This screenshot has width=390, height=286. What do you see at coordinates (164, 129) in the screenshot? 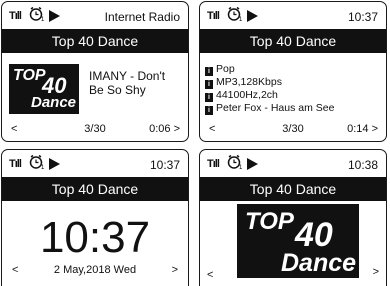
I see `elapsed-time: 0:06 >` at bounding box center [164, 129].